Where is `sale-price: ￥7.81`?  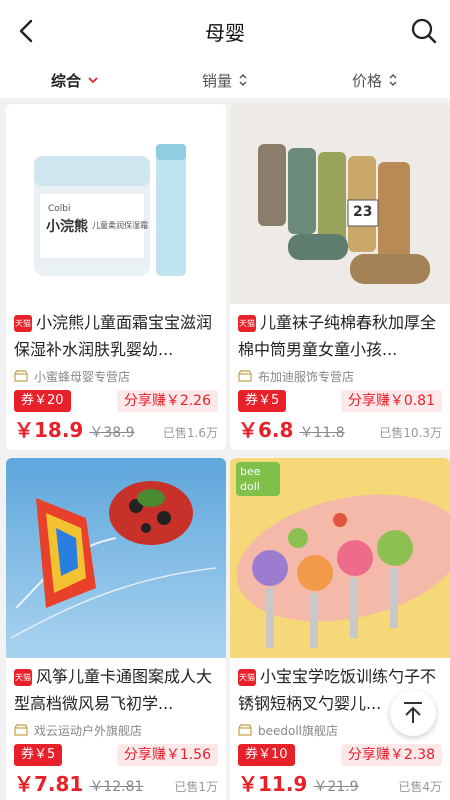 sale-price: ￥7.81 is located at coordinates (49, 784).